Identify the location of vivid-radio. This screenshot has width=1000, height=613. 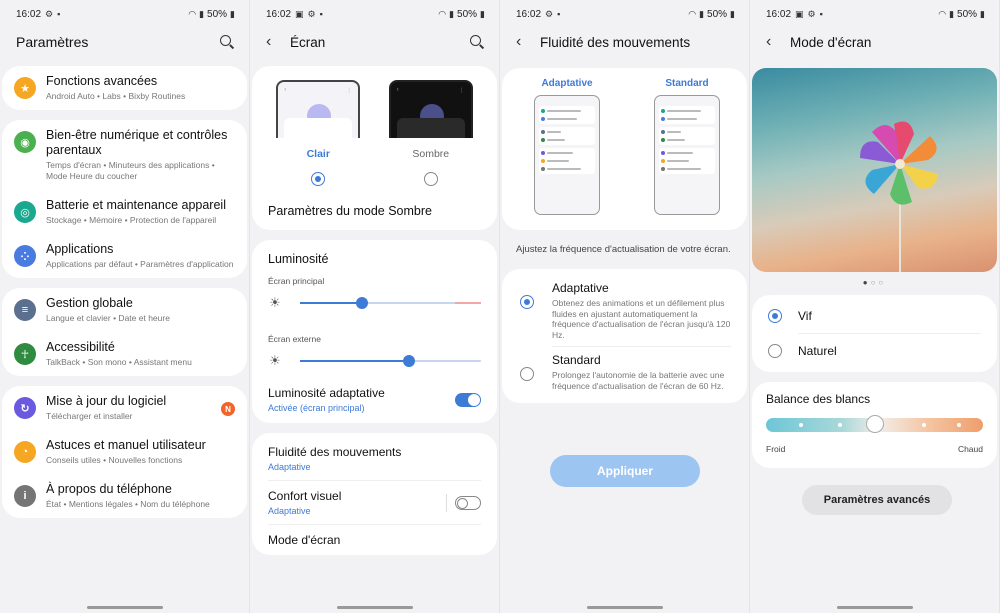
(775, 316).